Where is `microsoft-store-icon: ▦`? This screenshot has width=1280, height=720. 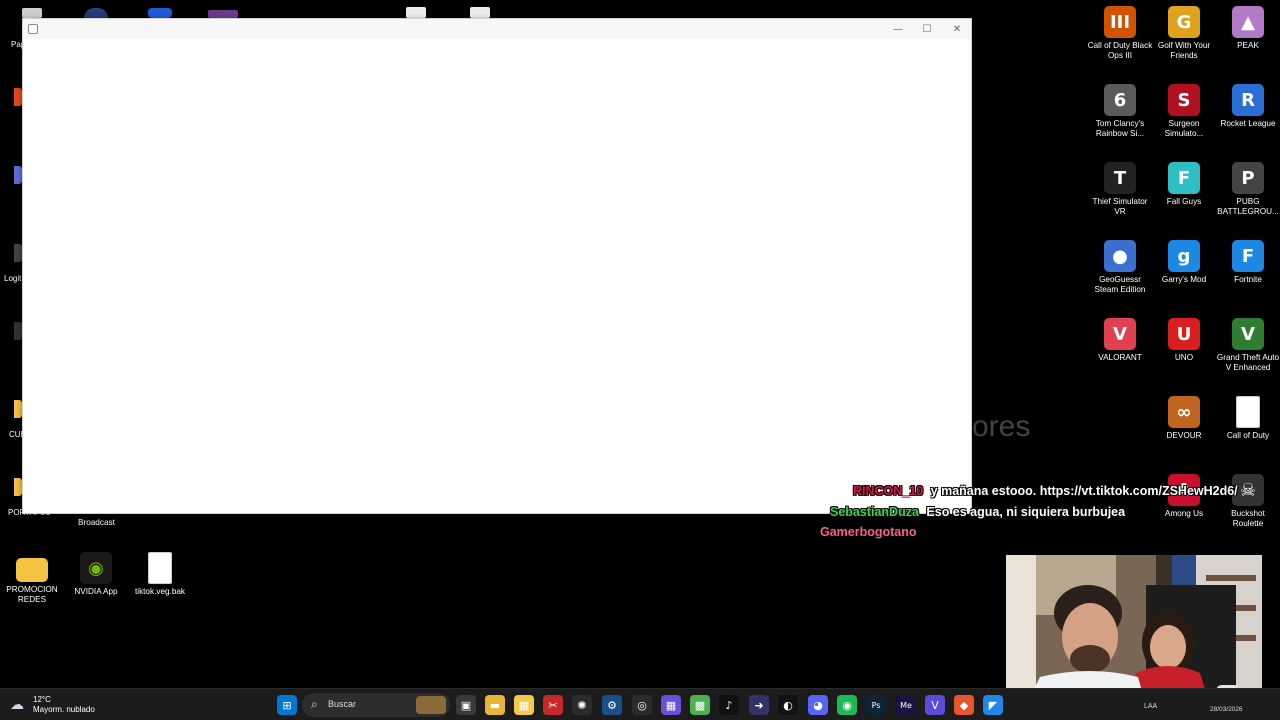
microsoft-store-icon: ▦ is located at coordinates (524, 705).